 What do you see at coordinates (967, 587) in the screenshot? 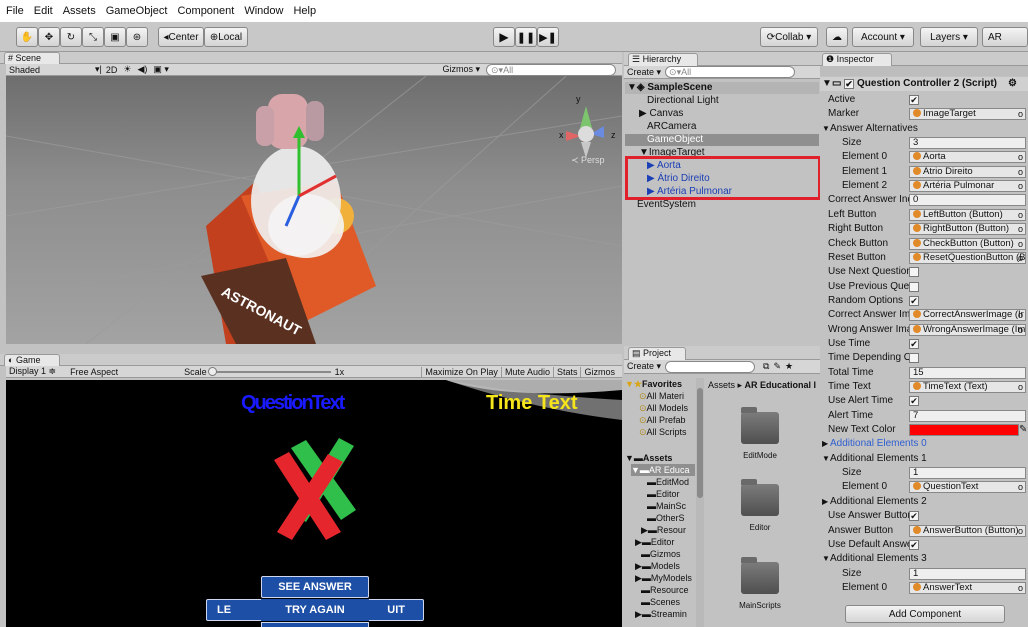
I see `object-reference-field: AnswerText` at bounding box center [967, 587].